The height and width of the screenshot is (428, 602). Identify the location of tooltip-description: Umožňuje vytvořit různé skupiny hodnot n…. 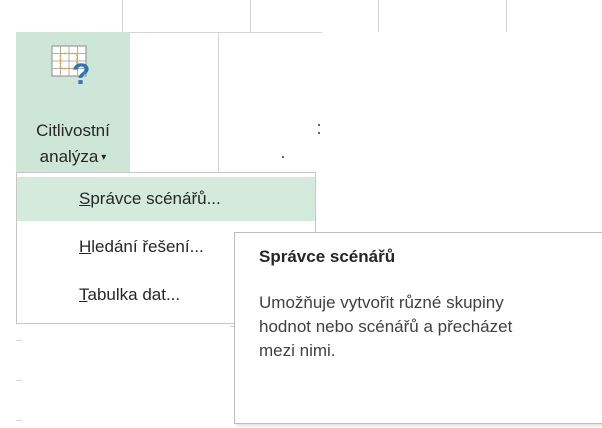
(386, 326).